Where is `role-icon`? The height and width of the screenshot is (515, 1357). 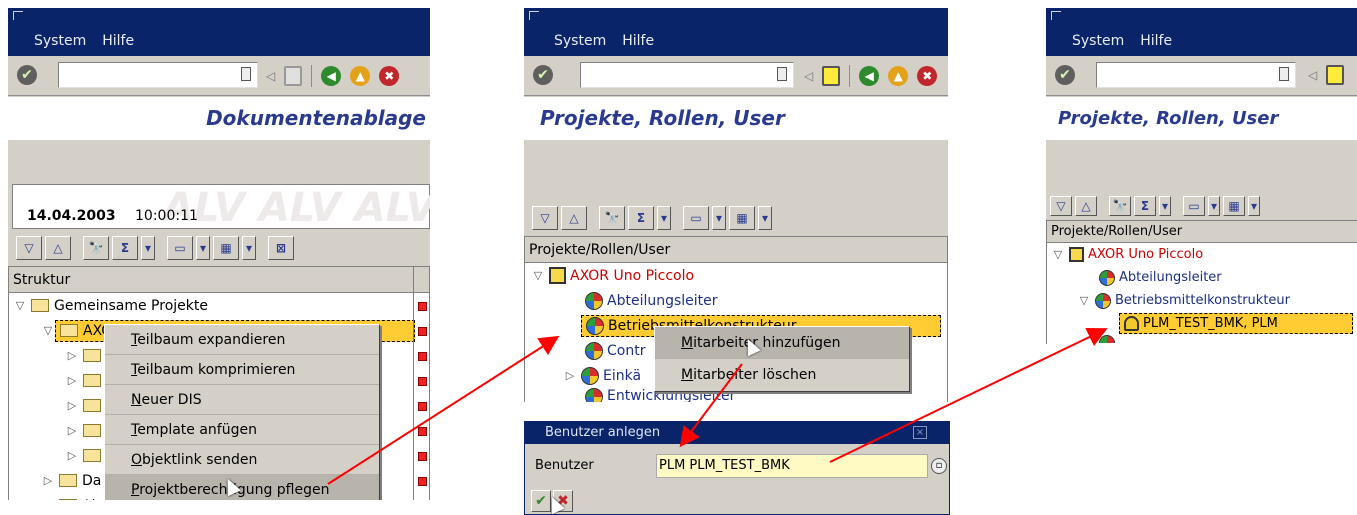
role-icon is located at coordinates (590, 375).